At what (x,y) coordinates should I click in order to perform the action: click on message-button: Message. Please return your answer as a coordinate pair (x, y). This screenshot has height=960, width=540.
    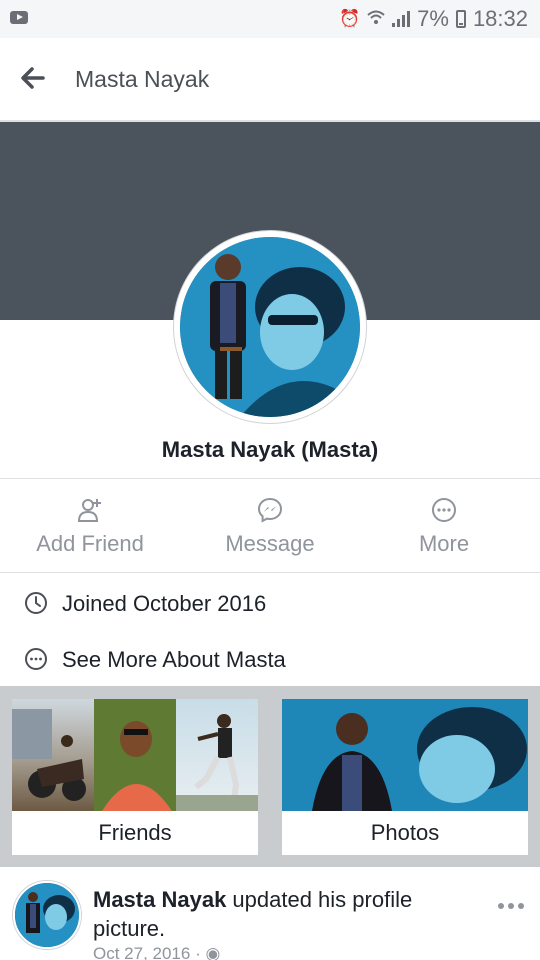
    Looking at the image, I should click on (270, 526).